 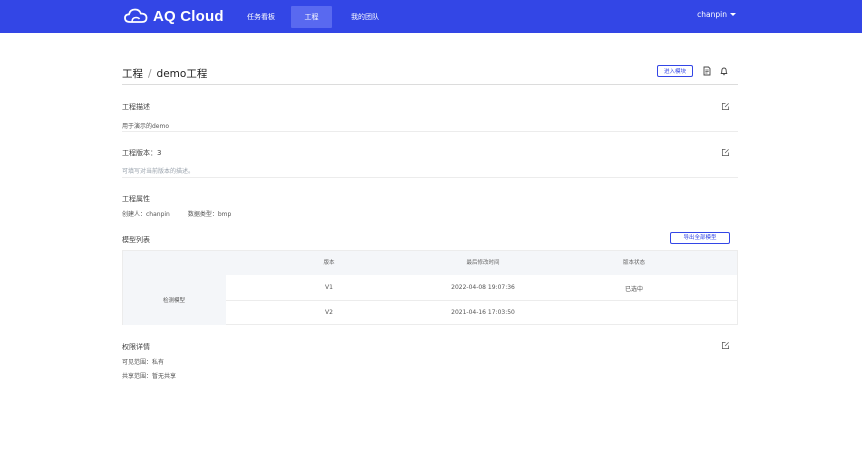 I want to click on version-title: 工程版本：3, so click(x=142, y=153).